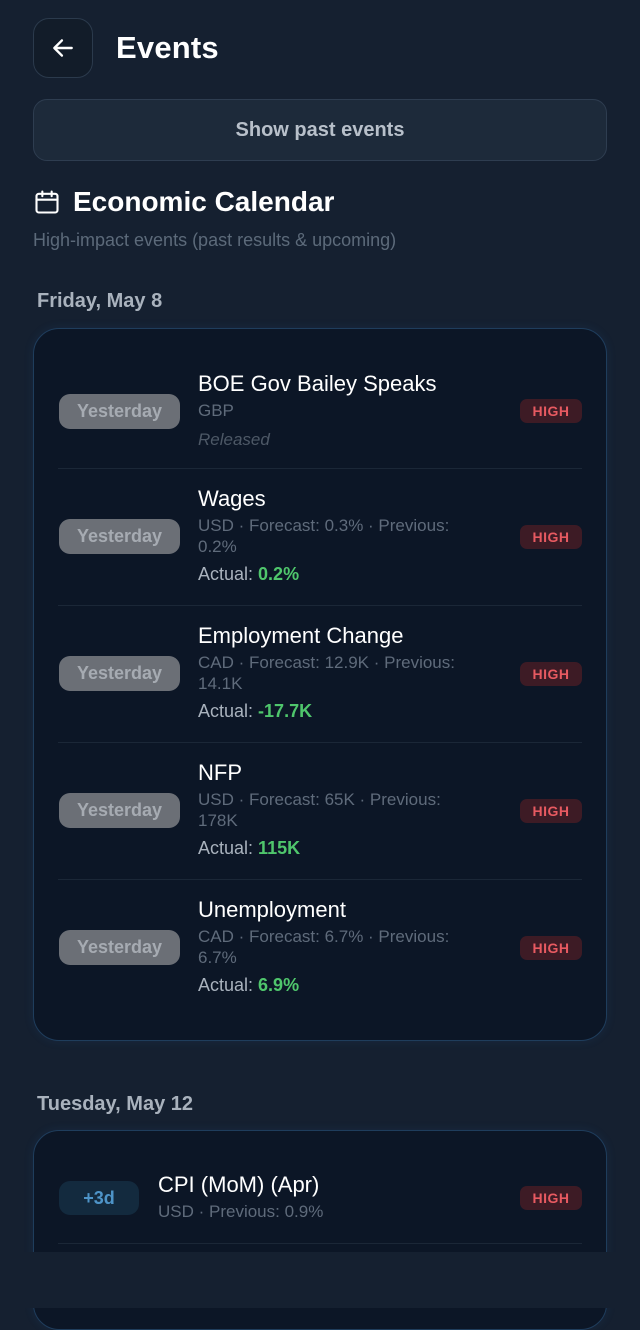  Describe the element at coordinates (301, 635) in the screenshot. I see `event-title: Employment Change` at that location.